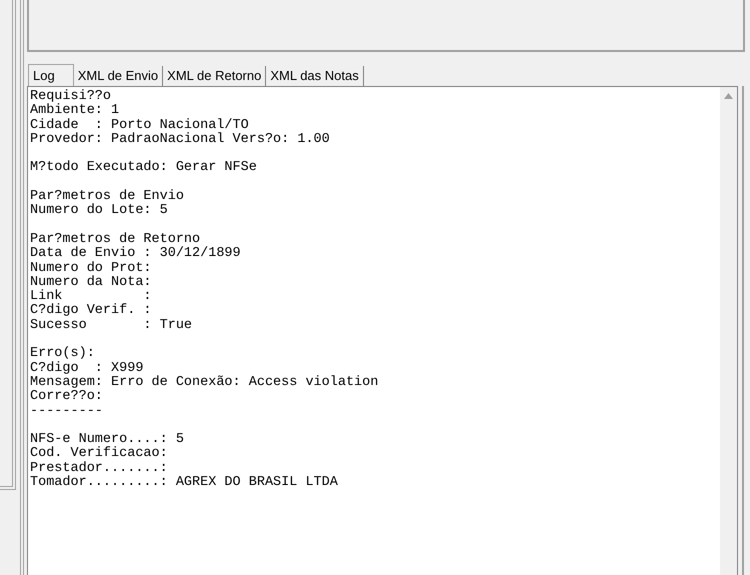  I want to click on log-line: Link :, so click(91, 297).